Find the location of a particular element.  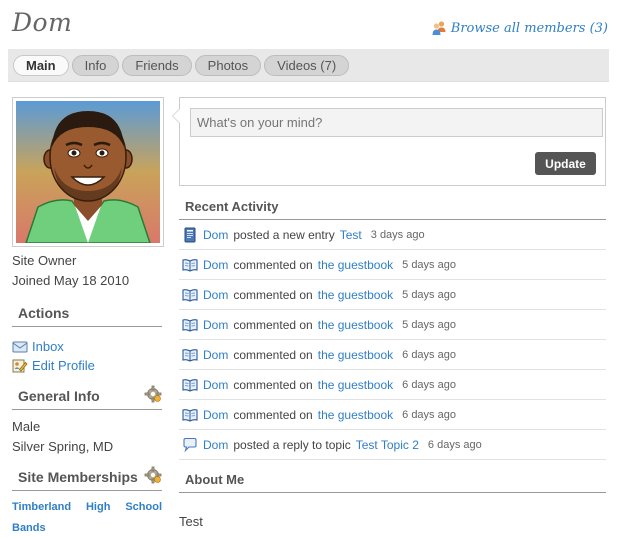

profile-role: Site Owner is located at coordinates (44, 260).